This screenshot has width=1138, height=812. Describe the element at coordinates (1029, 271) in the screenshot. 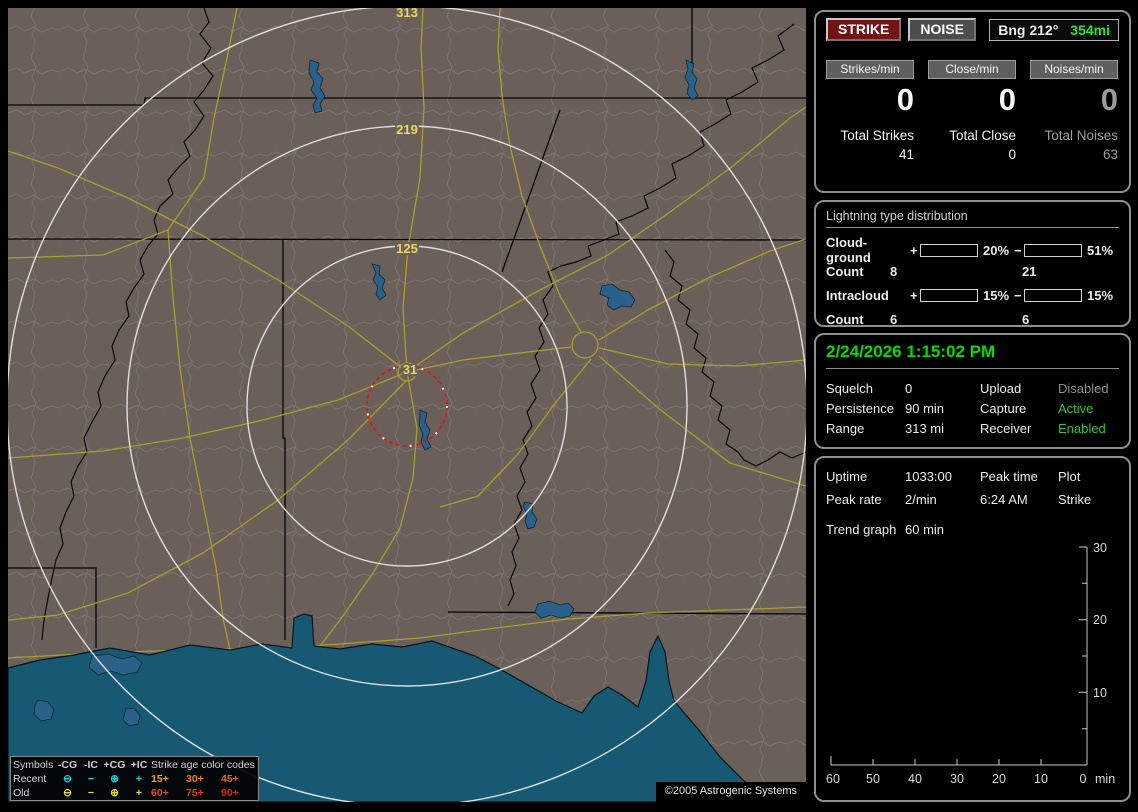

I see `cg-negative-count: 21` at that location.